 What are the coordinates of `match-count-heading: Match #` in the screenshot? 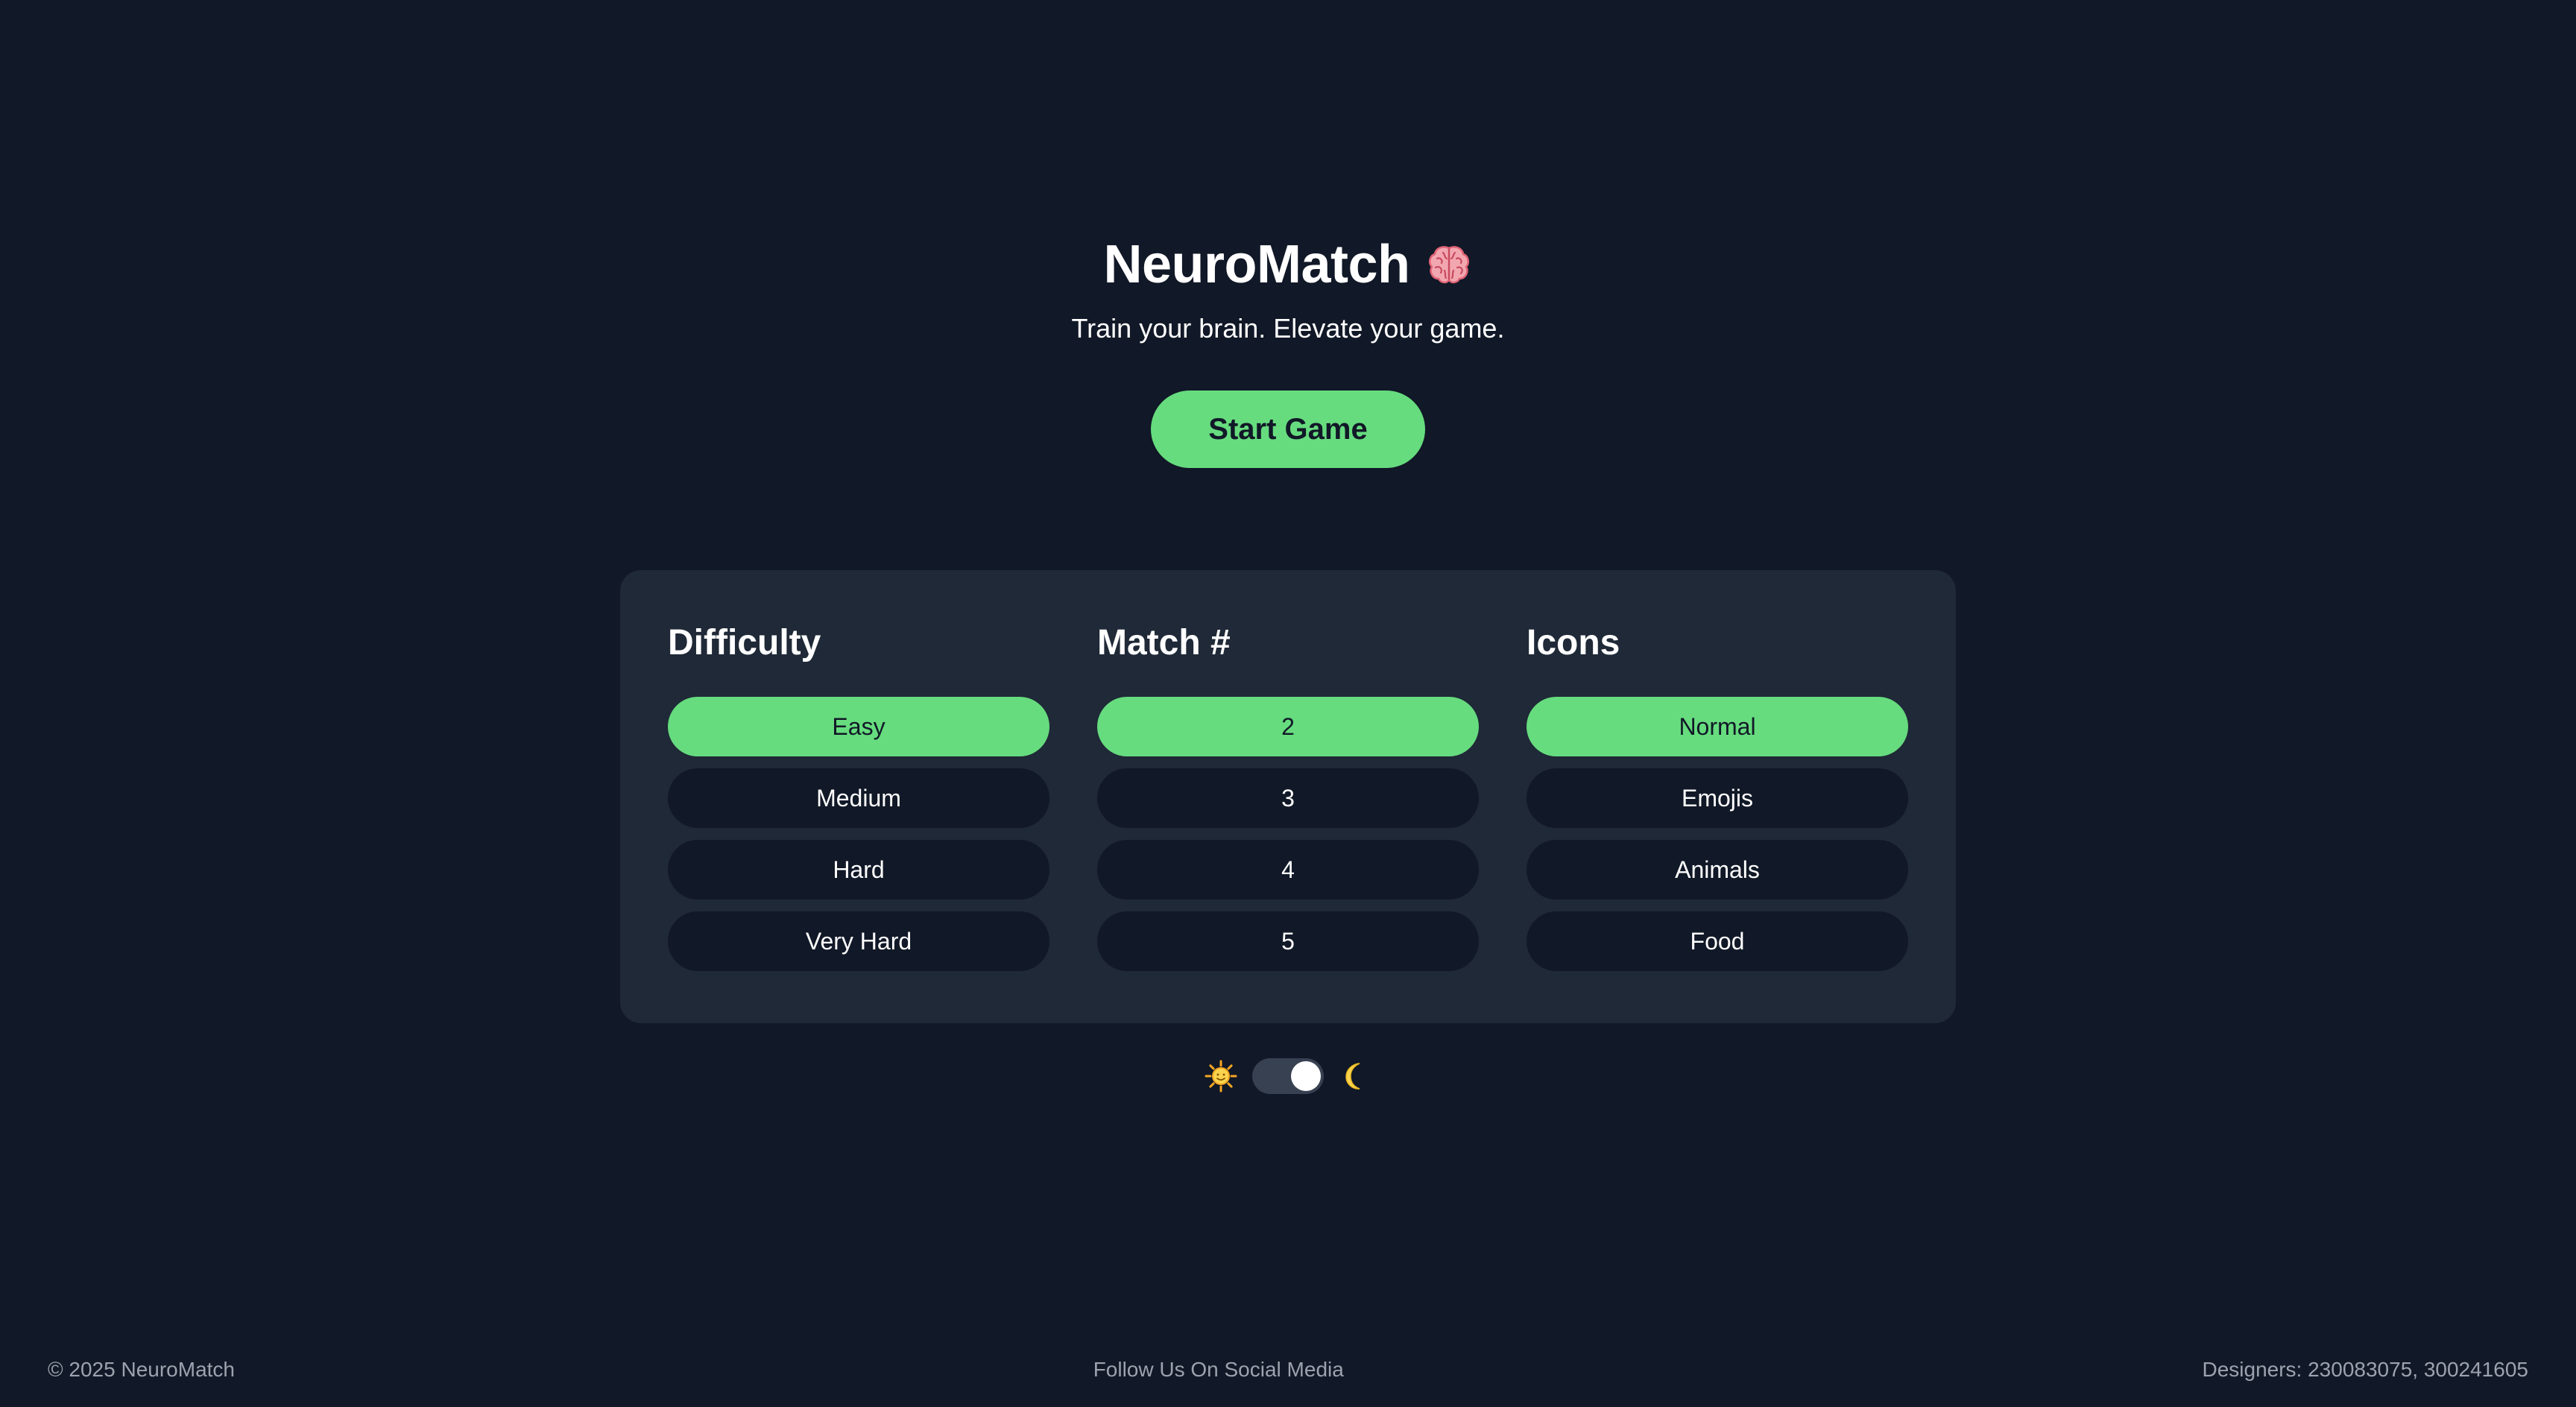 It's located at (1164, 643).